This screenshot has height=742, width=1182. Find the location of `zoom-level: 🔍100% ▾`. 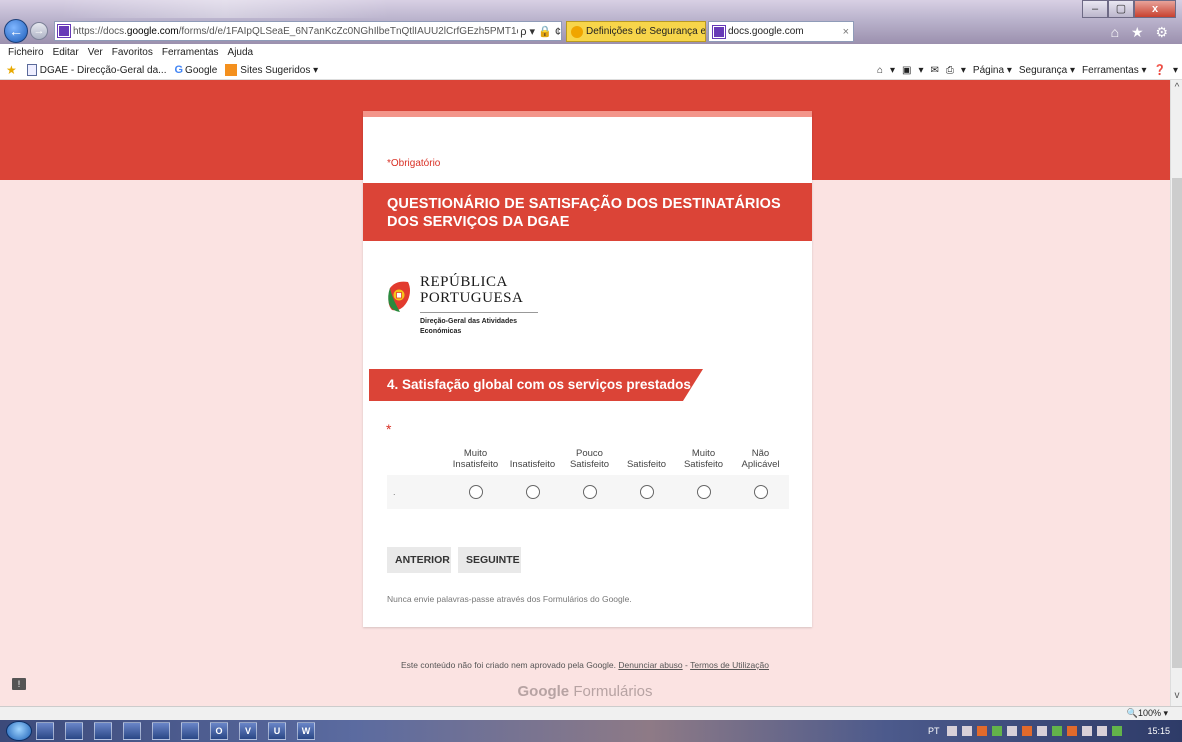

zoom-level: 🔍100% ▾ is located at coordinates (1147, 713).